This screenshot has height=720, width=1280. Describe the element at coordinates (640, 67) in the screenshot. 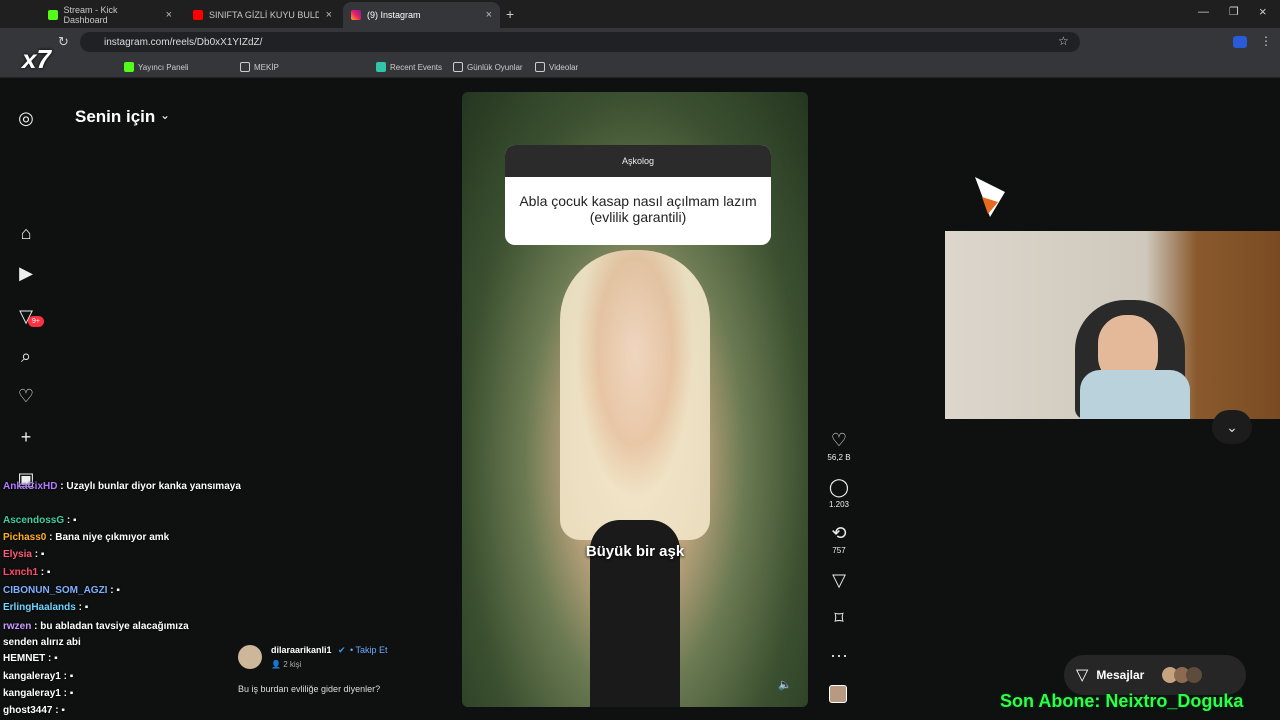

I see `bookmarks-bar` at that location.